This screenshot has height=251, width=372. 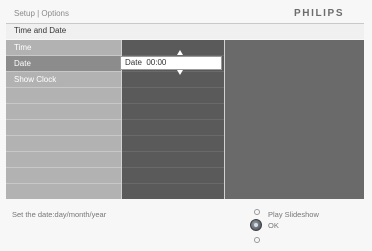 I want to click on nav-up-dot-icon, so click(x=257, y=212).